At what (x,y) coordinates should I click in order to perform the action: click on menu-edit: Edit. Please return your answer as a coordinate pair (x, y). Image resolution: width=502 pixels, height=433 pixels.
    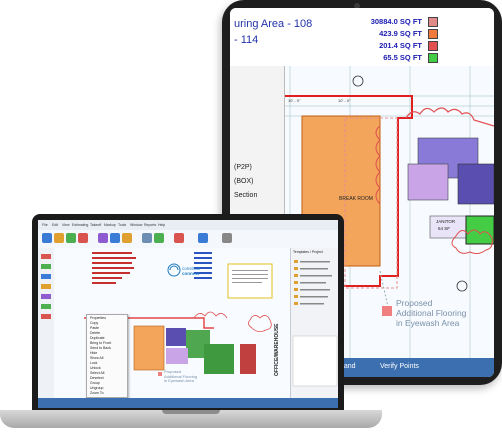
    Looking at the image, I should click on (55, 225).